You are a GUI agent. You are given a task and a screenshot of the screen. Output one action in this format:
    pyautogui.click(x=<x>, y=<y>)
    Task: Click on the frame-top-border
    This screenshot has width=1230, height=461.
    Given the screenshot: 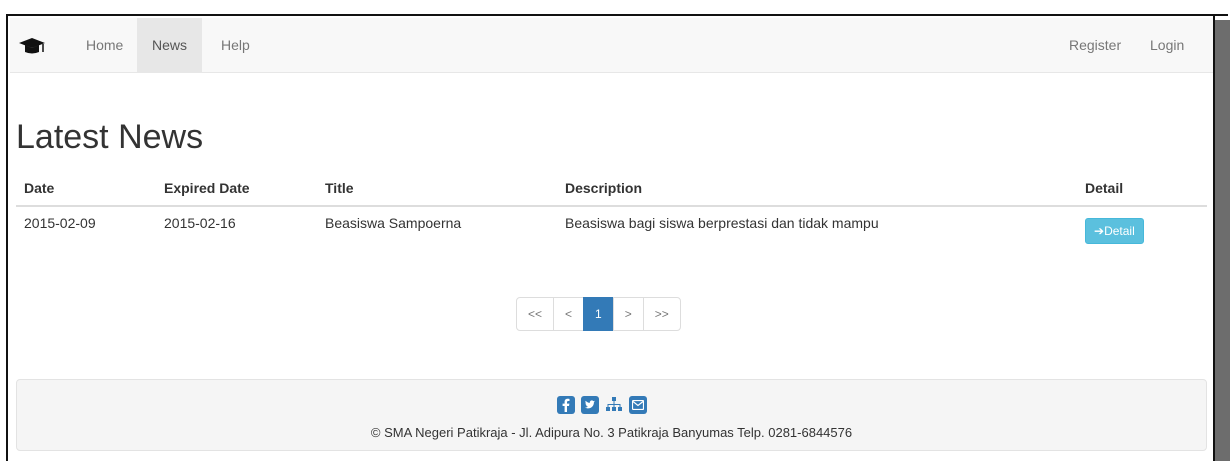 What is the action you would take?
    pyautogui.click(x=617, y=15)
    